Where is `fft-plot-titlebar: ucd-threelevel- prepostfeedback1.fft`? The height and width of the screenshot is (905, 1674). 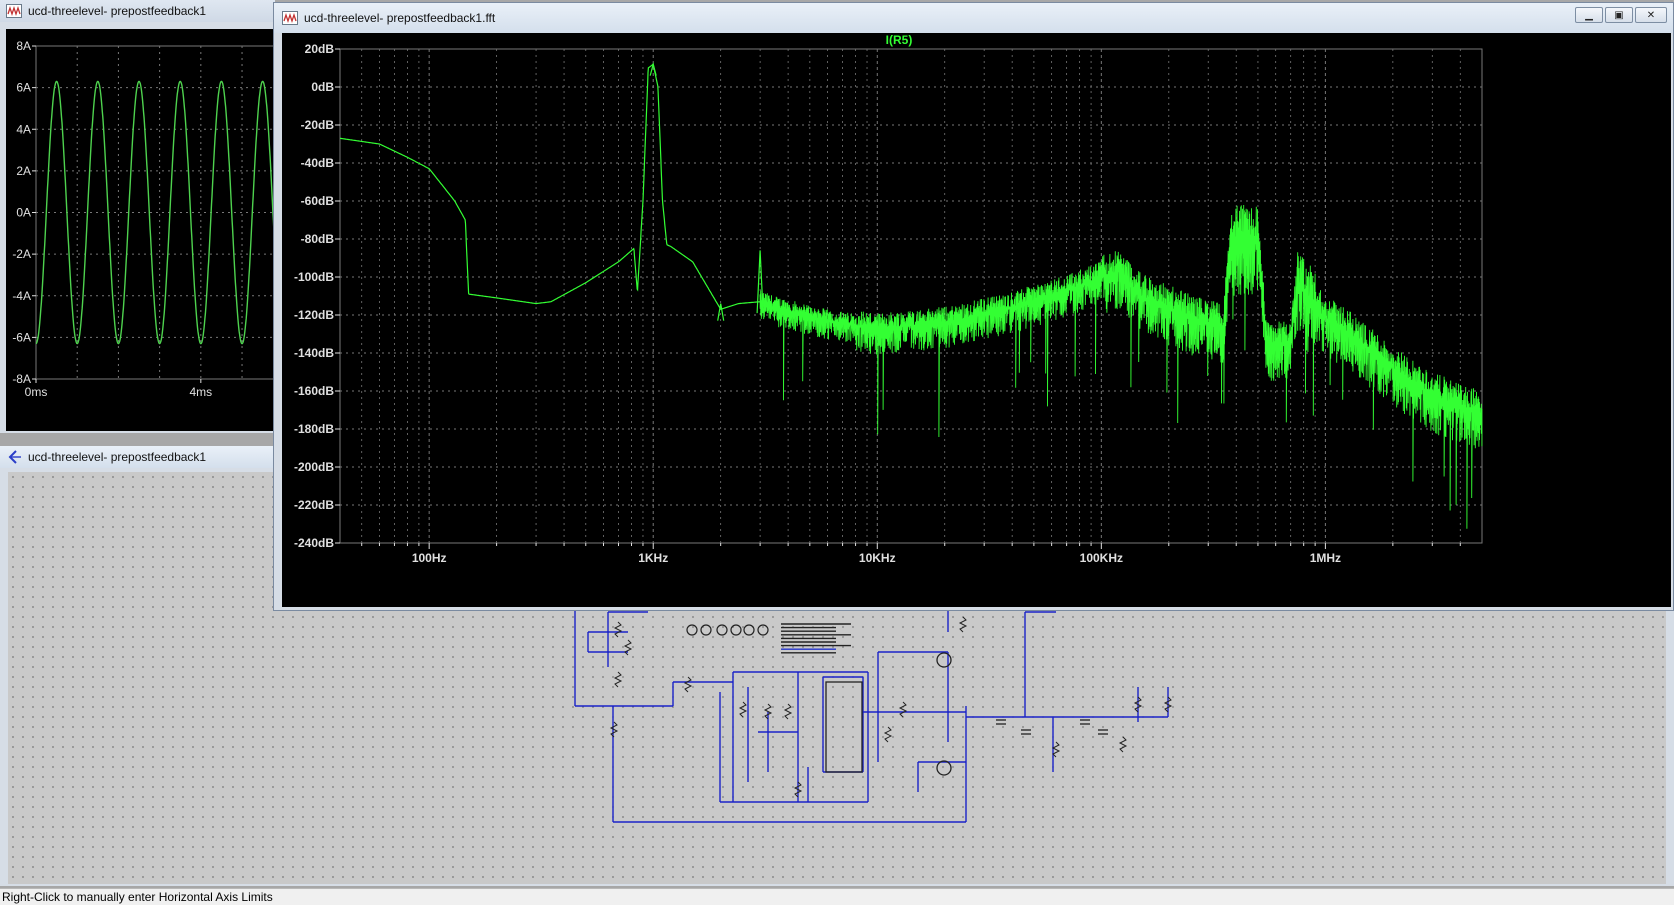 fft-plot-titlebar: ucd-threelevel- prepostfeedback1.fft is located at coordinates (973, 18).